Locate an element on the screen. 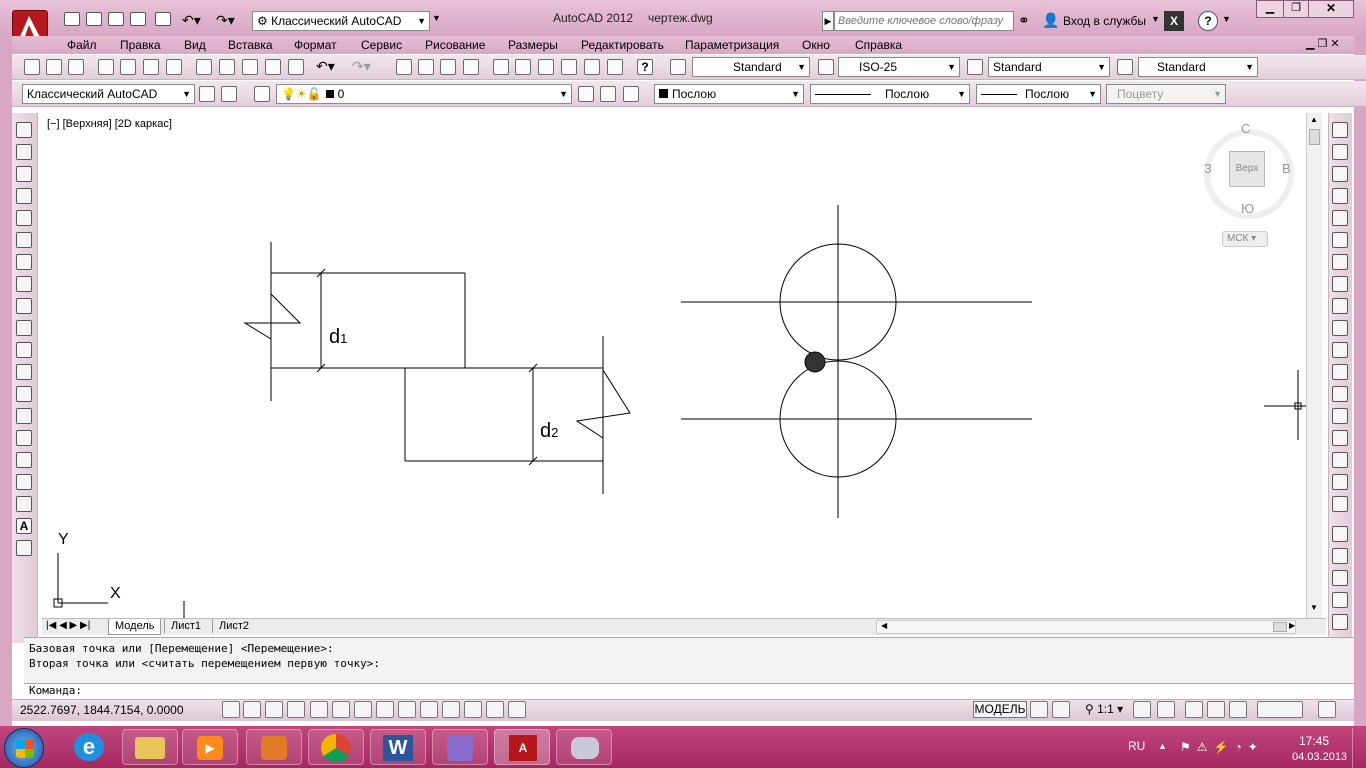 The height and width of the screenshot is (768, 1366). properties-icon is located at coordinates (501, 67).